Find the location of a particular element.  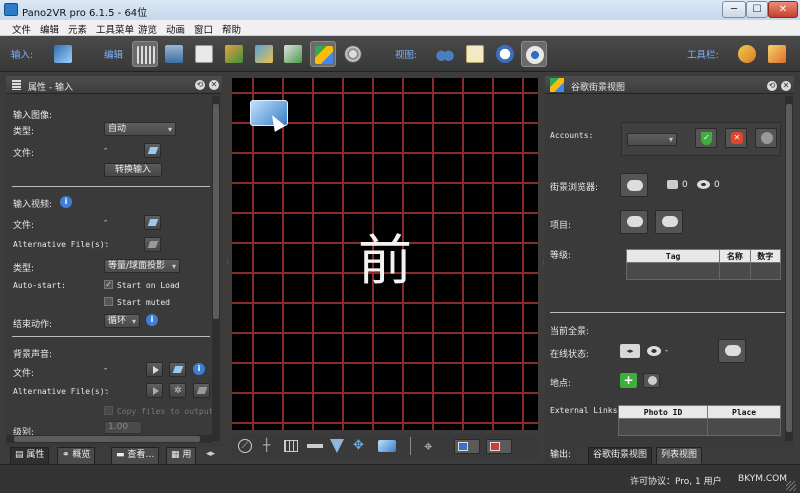

menu-animation: 动画 is located at coordinates (175, 29).